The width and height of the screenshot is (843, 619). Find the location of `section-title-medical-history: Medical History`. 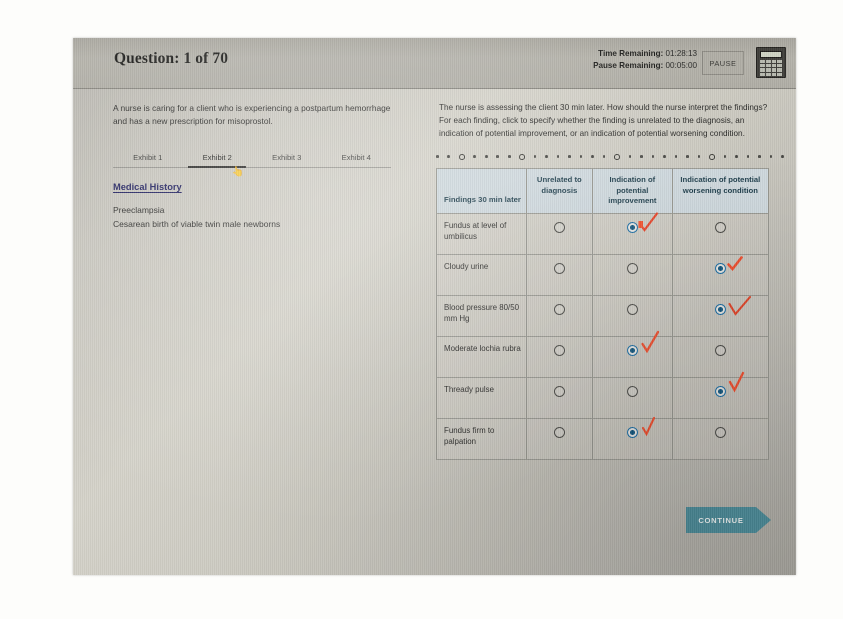

section-title-medical-history: Medical History is located at coordinates (147, 187).